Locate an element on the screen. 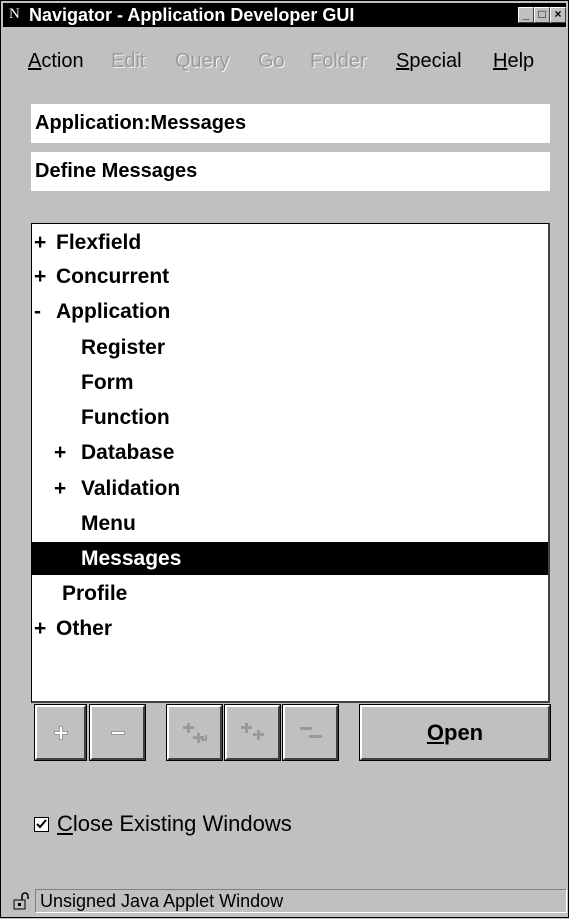  menu-bar: Action Edit Query Go Folder Special Help is located at coordinates (285, 60).